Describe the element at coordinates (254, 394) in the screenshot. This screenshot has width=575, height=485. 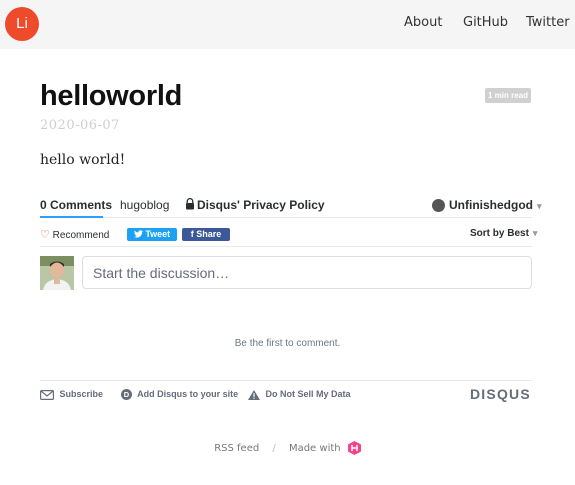
I see `warning-icon` at that location.